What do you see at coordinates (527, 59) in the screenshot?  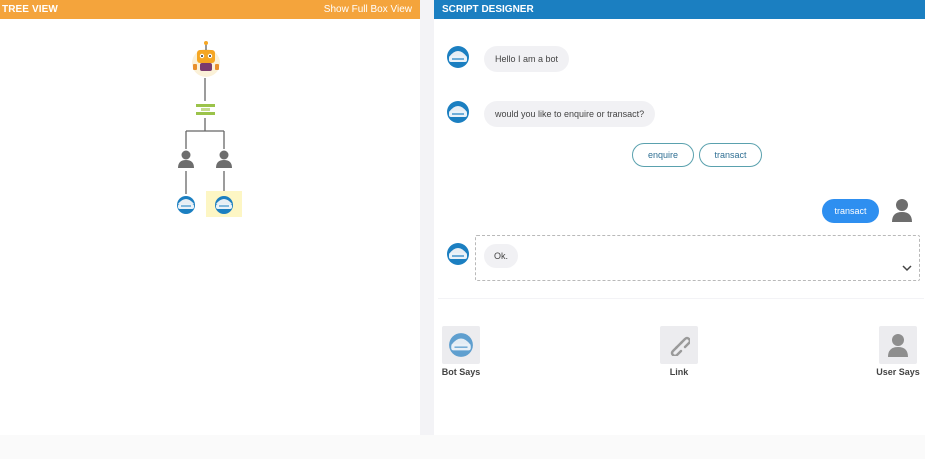 I see `bot-message-1: Hello I am a bot` at bounding box center [527, 59].